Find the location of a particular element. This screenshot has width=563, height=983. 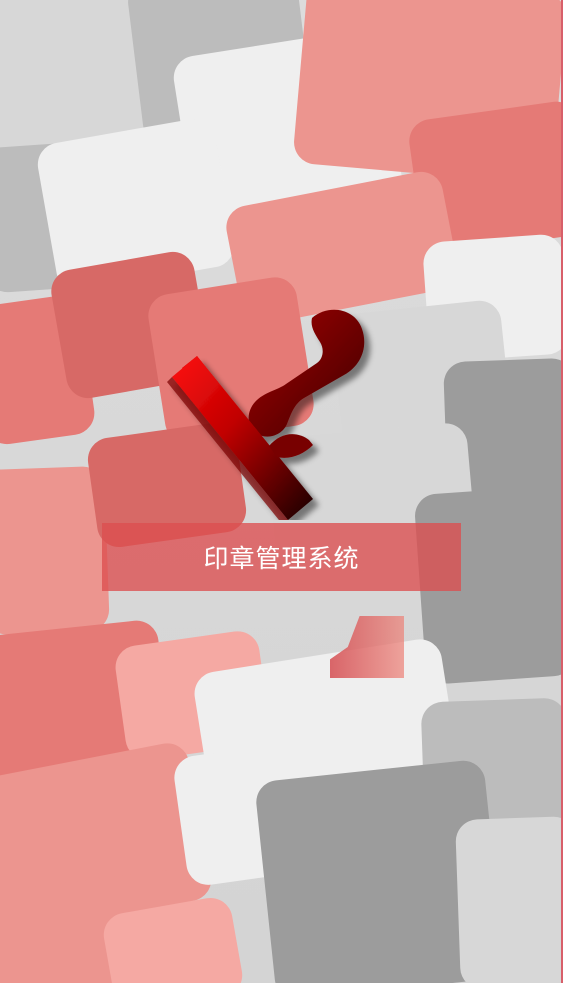

app-title: 印章管理系统 is located at coordinates (281, 558).